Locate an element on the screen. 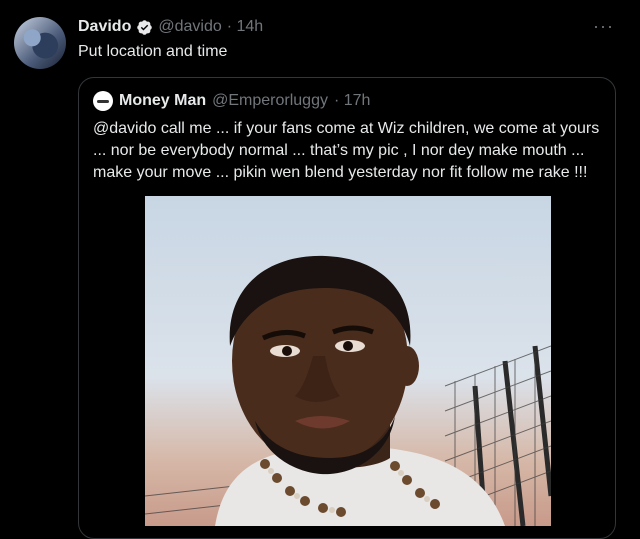 This screenshot has height=539, width=640. quoted-timestamp: · 17h is located at coordinates (352, 101).